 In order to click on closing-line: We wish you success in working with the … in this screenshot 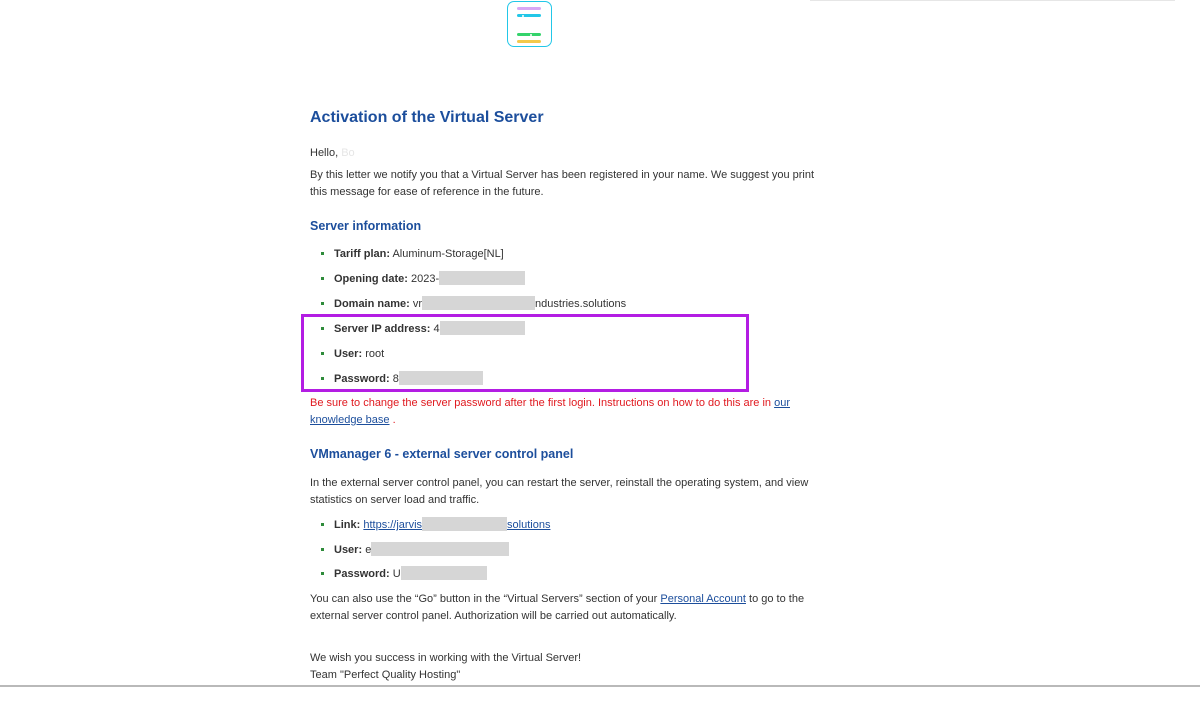, I will do `click(446, 658)`.